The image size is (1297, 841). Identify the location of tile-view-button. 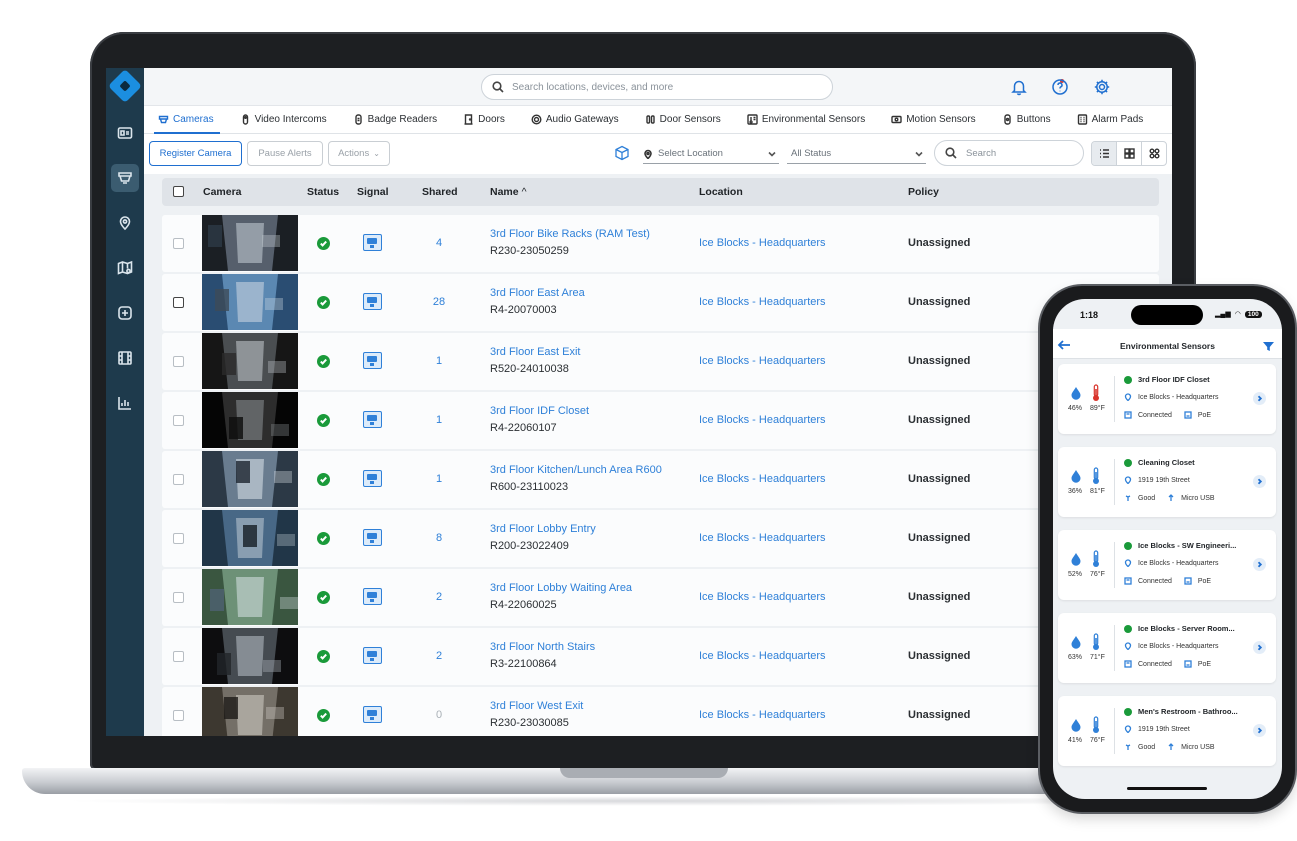
(1154, 153).